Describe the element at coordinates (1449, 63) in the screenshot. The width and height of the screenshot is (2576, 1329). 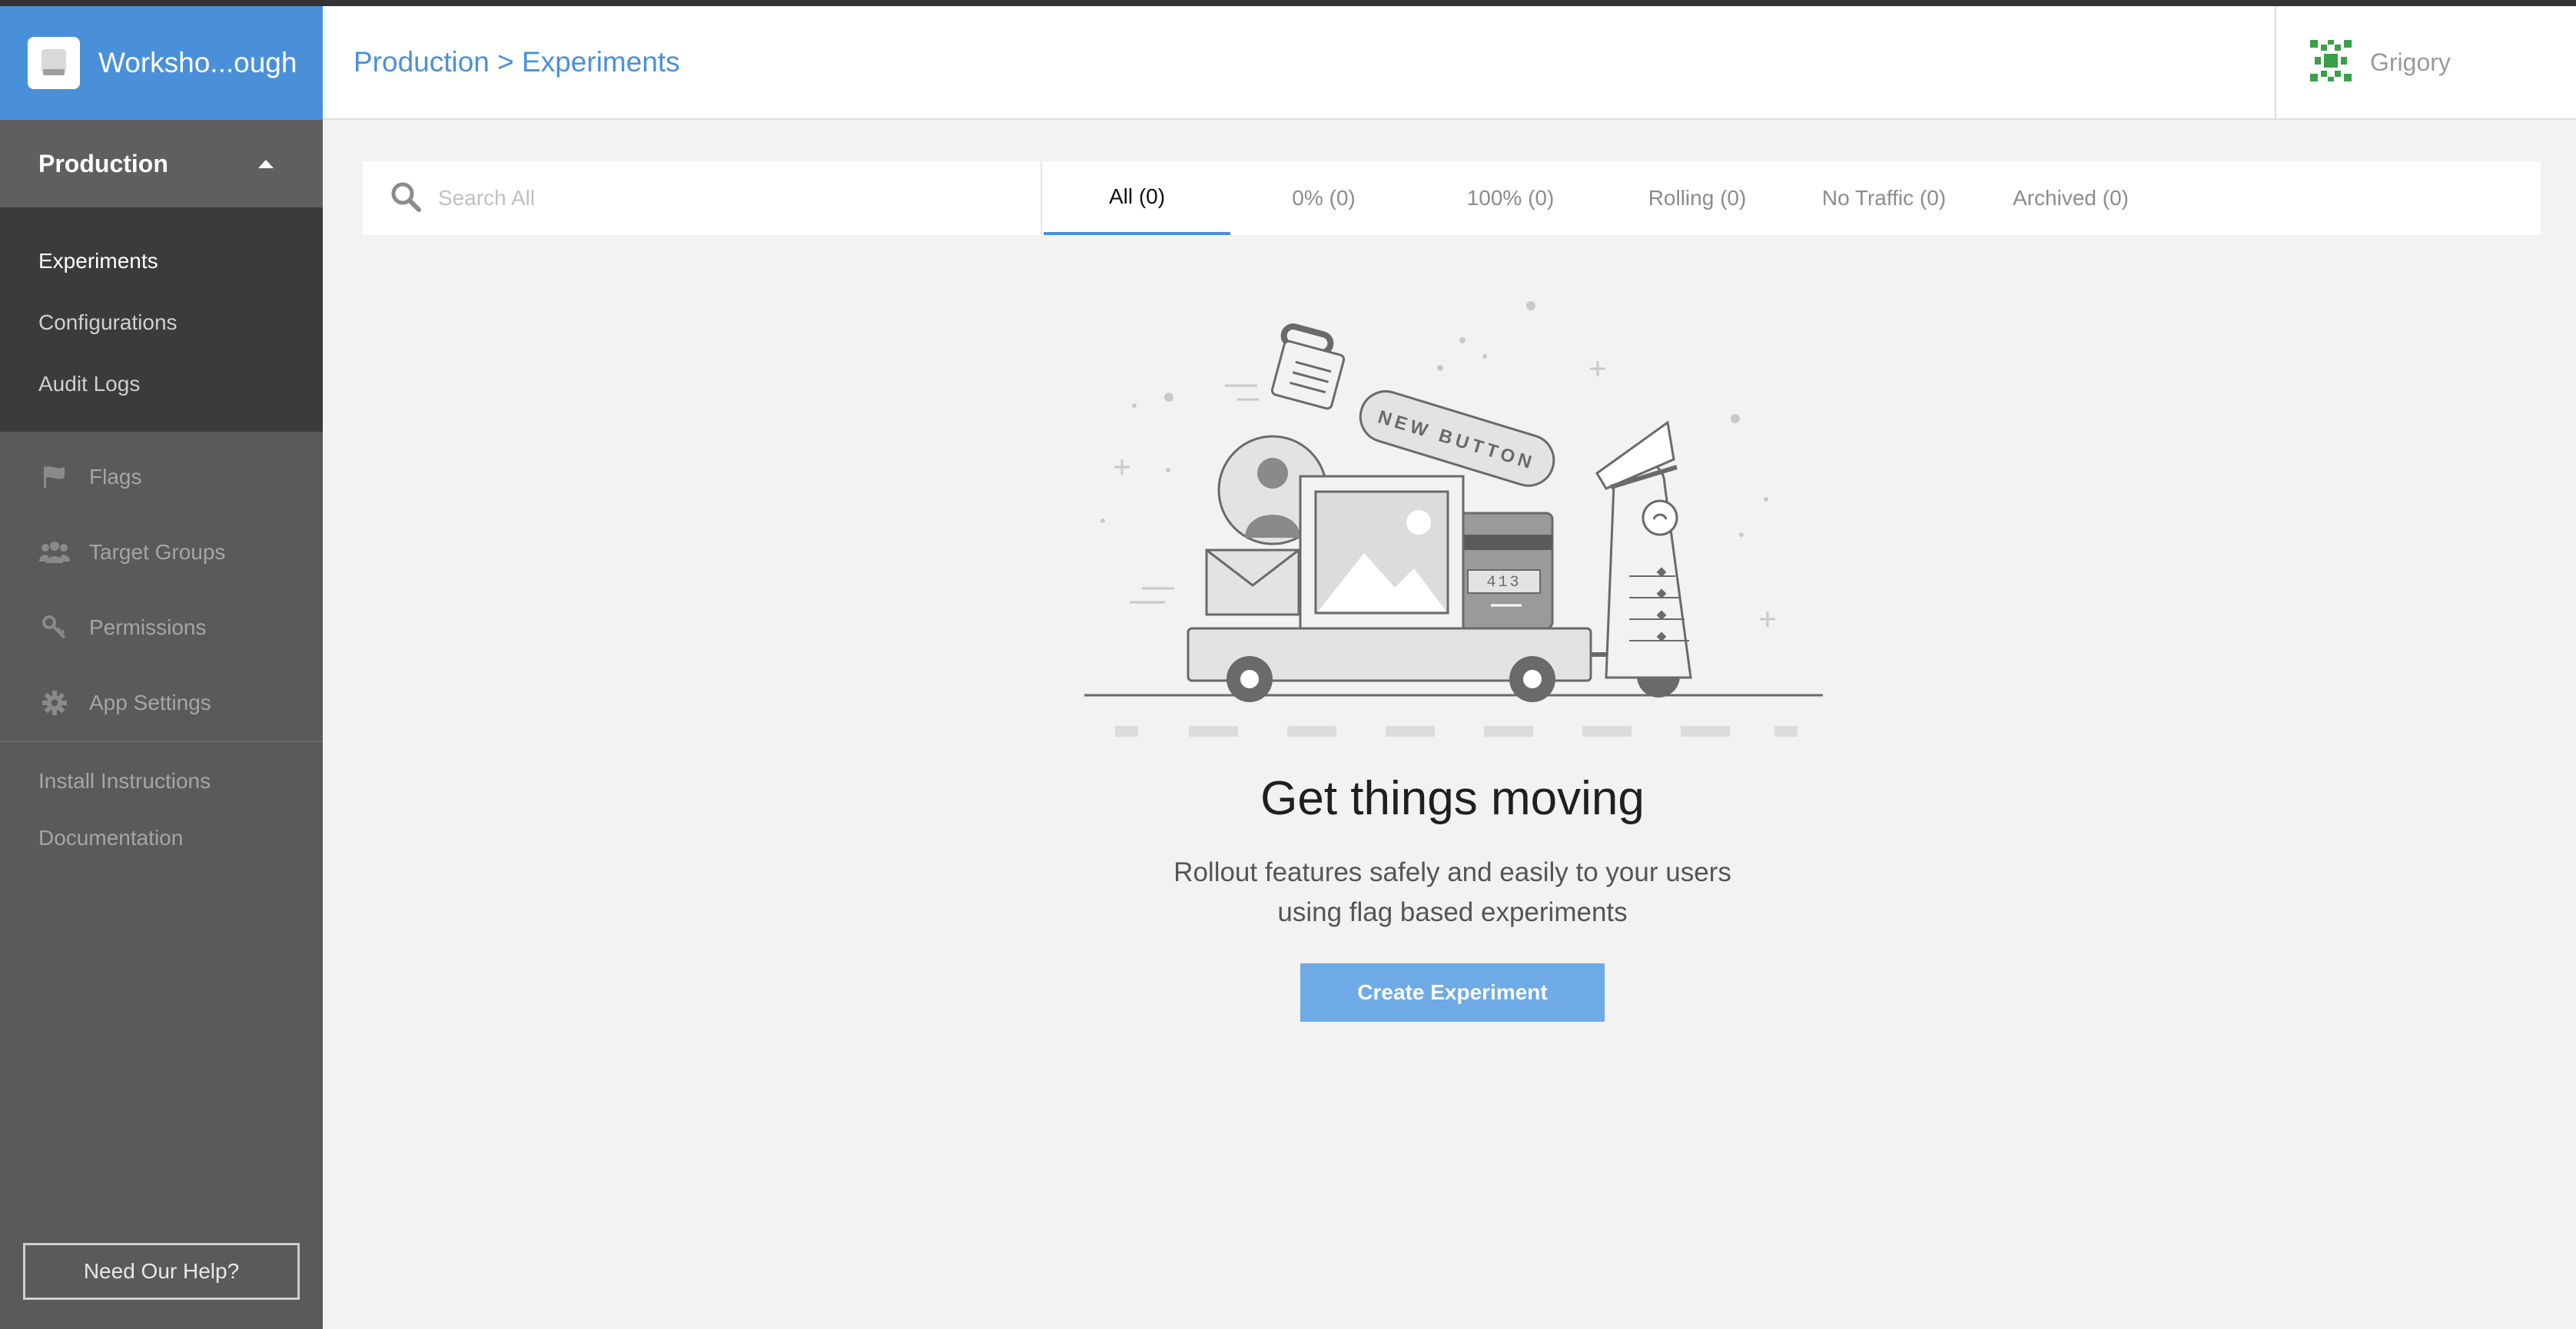
I see `top-header: Production > Experiments Grigory` at that location.